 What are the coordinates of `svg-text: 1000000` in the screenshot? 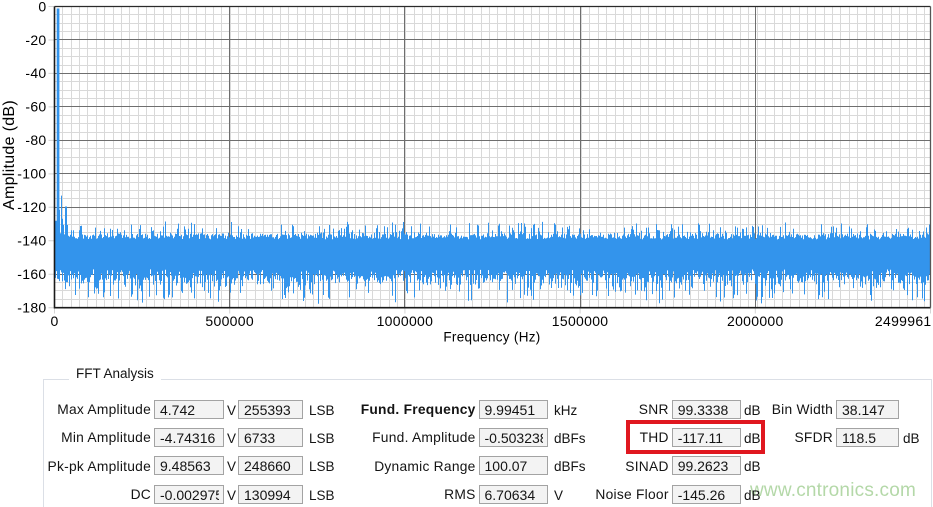 It's located at (405, 321).